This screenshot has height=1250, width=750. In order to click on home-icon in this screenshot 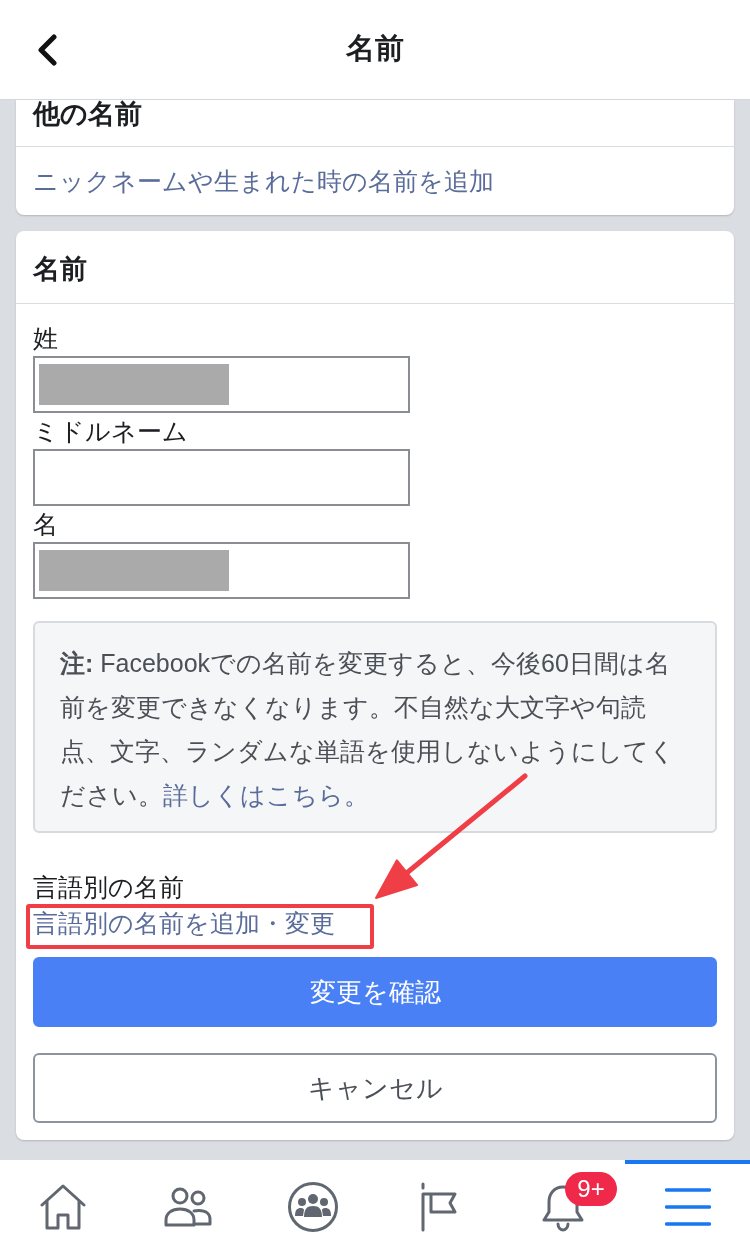, I will do `click(62, 1207)`.